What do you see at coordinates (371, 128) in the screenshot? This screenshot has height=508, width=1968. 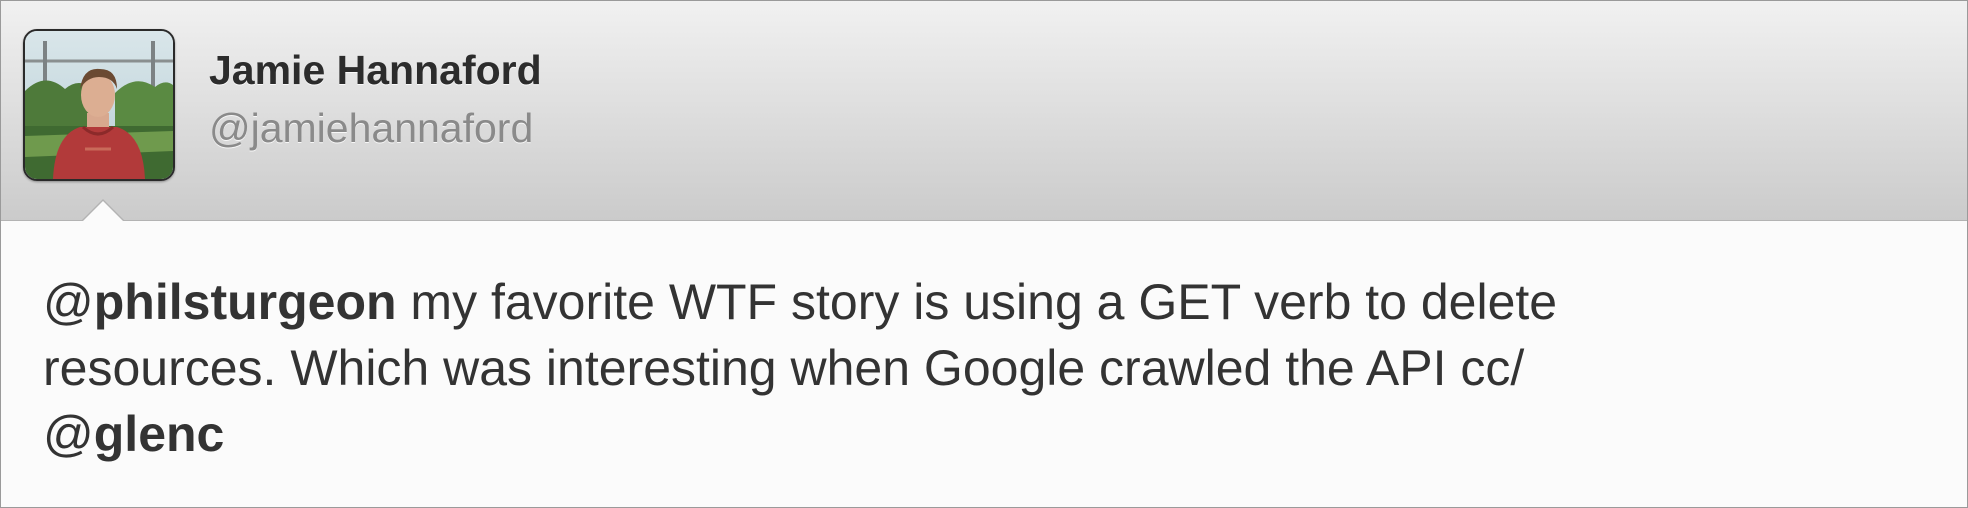 I see `author-handle: @jamiehannaford` at bounding box center [371, 128].